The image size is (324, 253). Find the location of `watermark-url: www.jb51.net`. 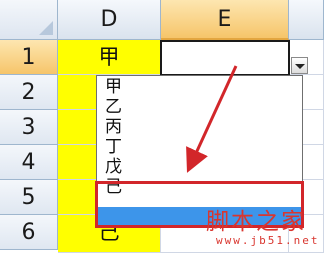

watermark-url: www.jb51.net is located at coordinates (268, 240).